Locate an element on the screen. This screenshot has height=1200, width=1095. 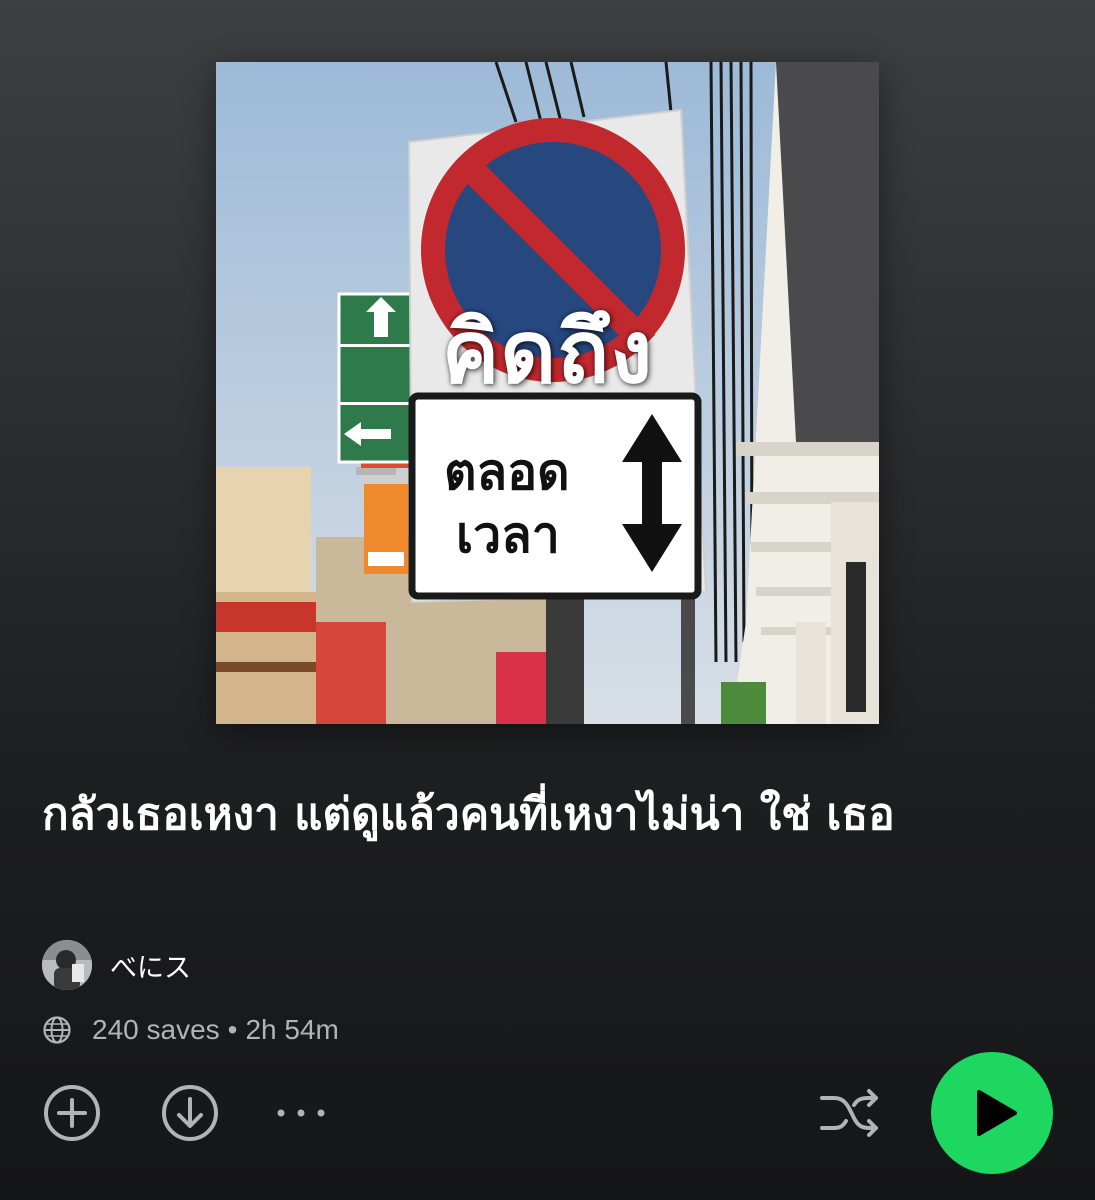
total-duration: 2h 54m is located at coordinates (292, 1029).